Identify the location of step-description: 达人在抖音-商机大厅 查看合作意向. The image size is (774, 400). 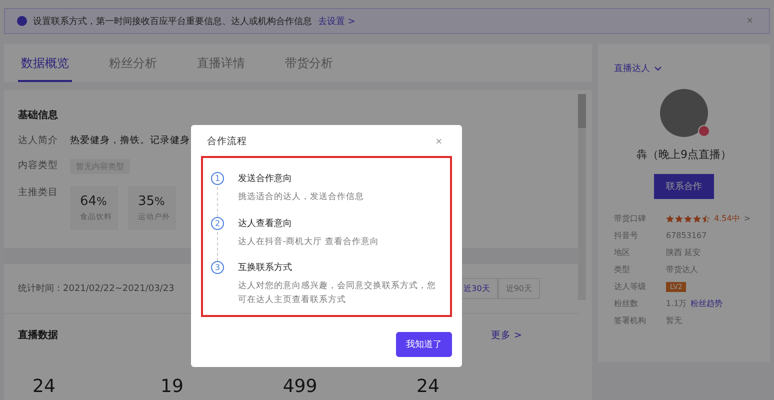
(308, 242).